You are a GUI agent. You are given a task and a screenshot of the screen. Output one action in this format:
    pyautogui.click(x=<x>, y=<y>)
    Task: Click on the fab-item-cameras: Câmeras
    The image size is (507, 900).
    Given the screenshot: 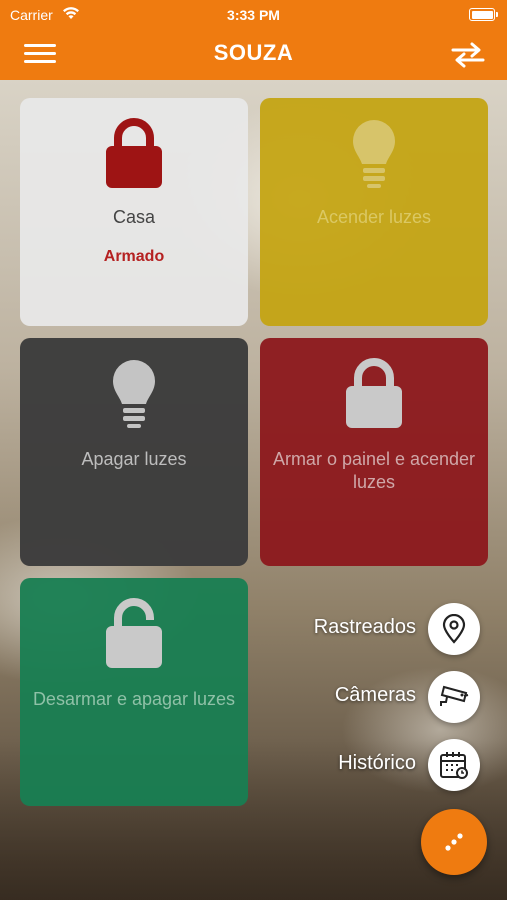 What is the action you would take?
    pyautogui.click(x=380, y=697)
    